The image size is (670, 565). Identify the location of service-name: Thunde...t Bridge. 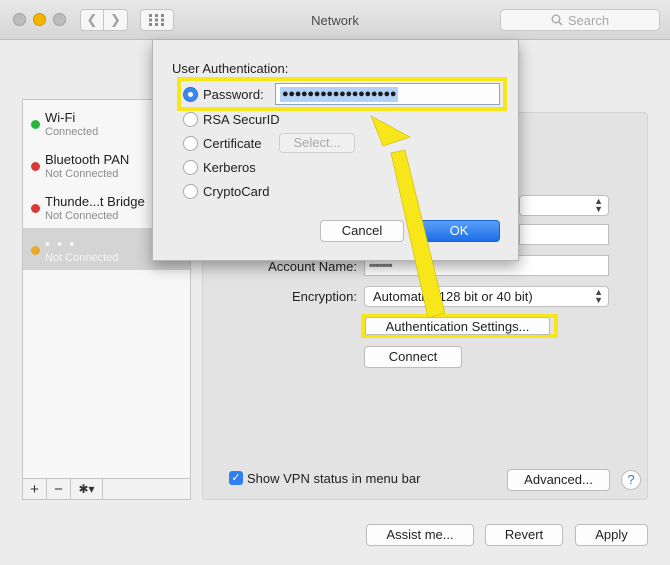
(95, 201).